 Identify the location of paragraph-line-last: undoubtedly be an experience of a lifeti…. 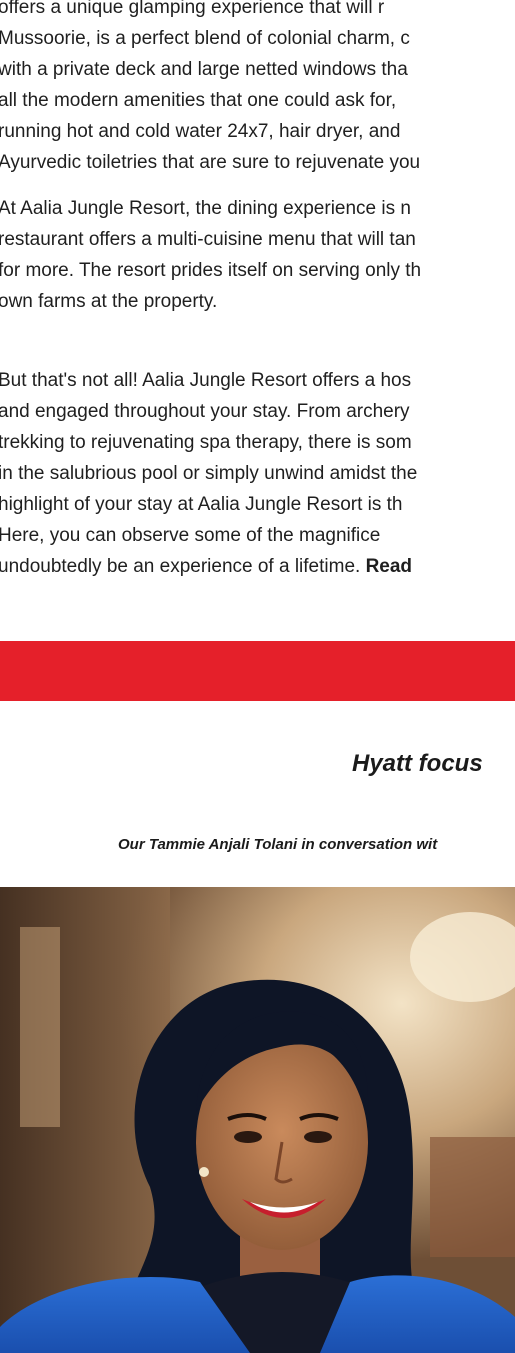
(257, 566).